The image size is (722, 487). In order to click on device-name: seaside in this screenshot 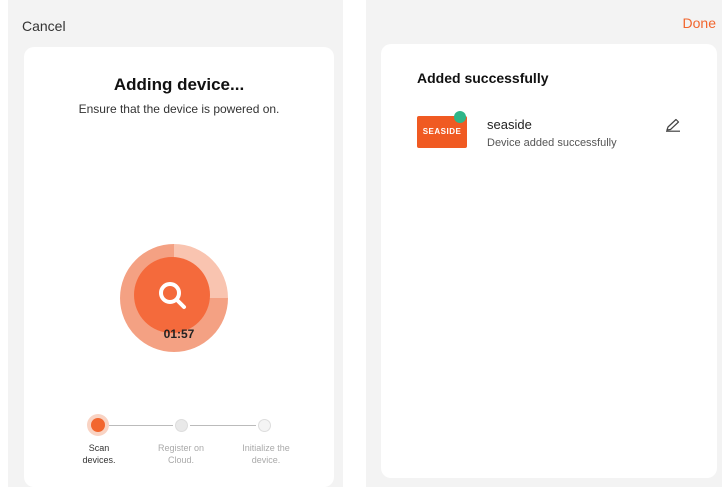, I will do `click(509, 124)`.